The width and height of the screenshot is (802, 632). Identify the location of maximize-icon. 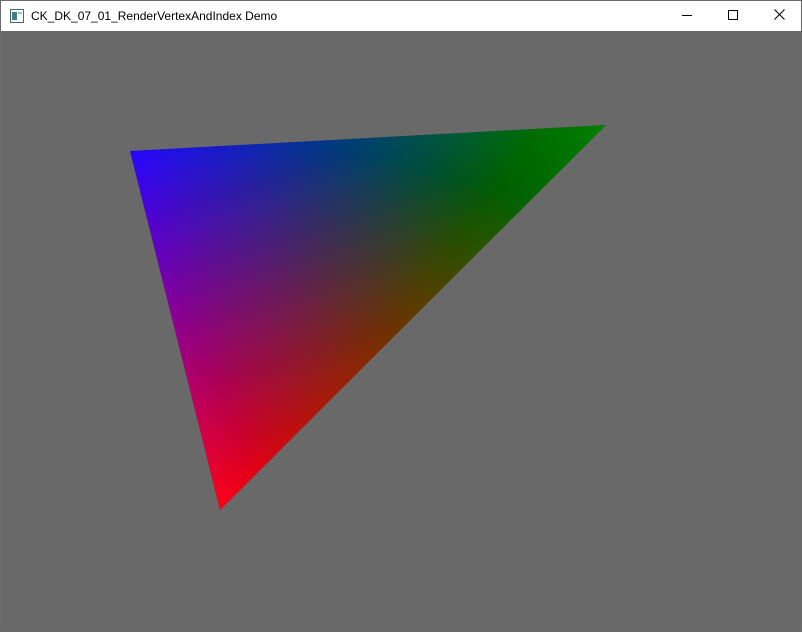
(733, 16).